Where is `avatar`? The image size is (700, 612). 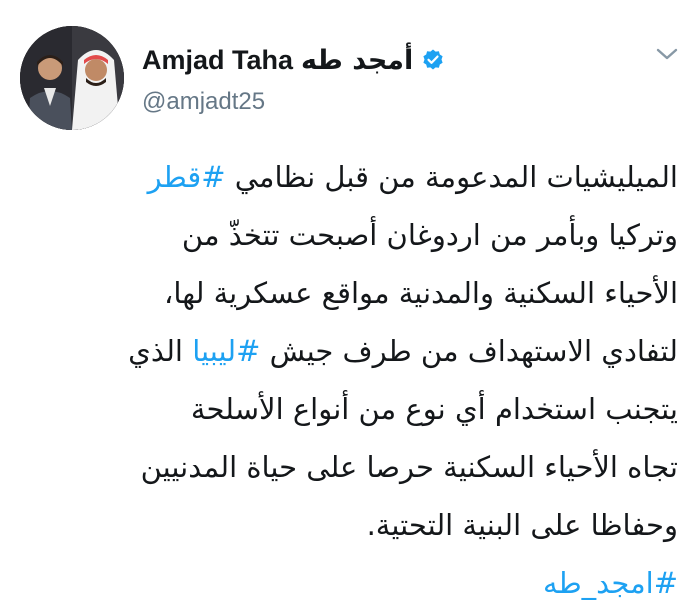 avatar is located at coordinates (72, 78).